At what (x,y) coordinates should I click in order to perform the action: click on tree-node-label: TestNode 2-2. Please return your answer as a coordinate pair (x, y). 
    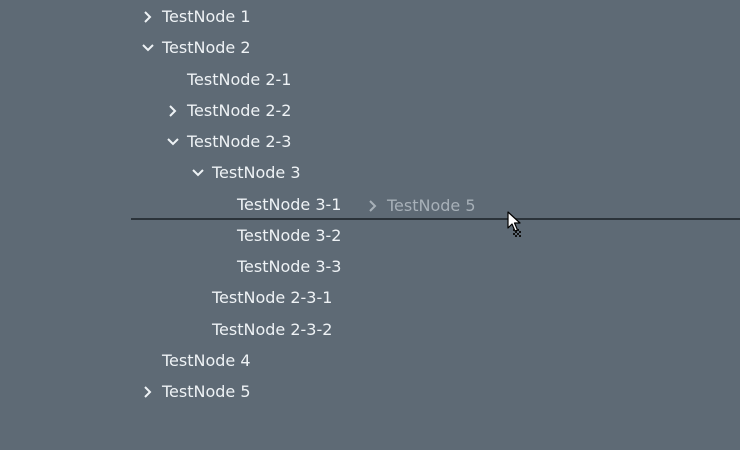
    Looking at the image, I should click on (239, 110).